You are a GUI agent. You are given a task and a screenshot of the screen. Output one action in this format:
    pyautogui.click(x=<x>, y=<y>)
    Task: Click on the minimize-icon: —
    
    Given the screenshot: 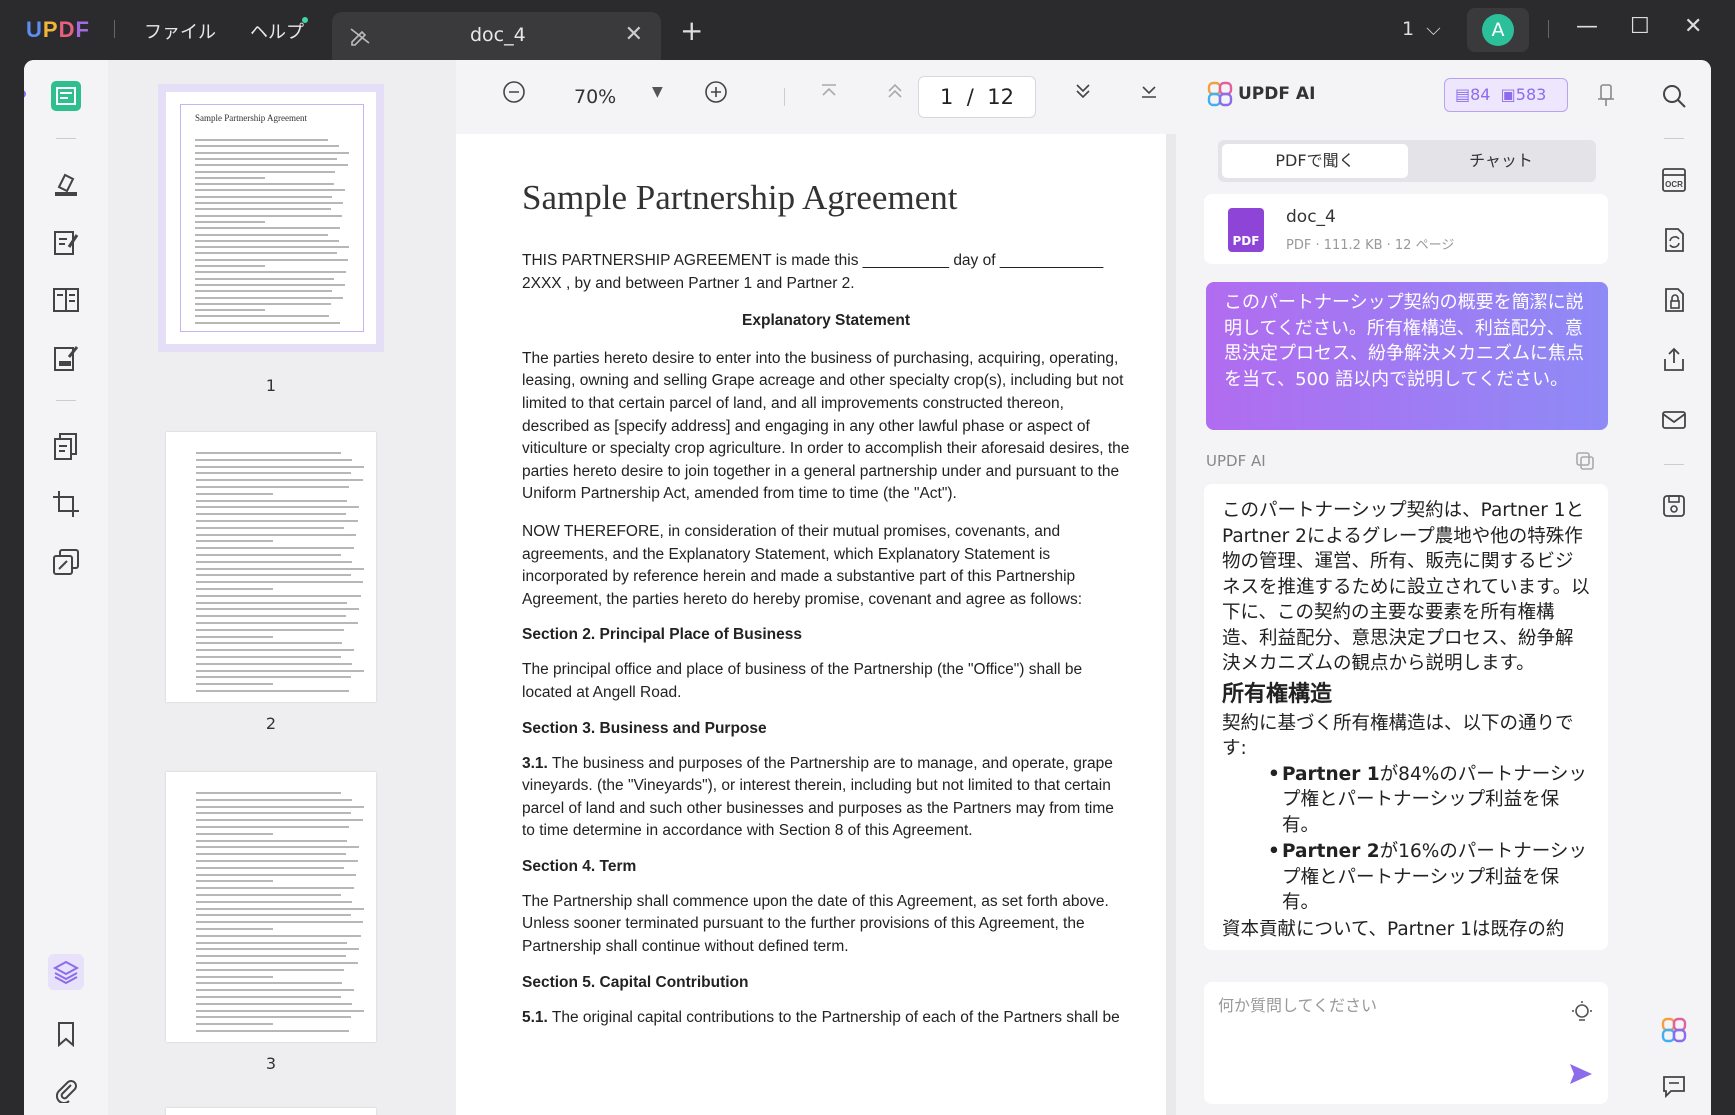 What is the action you would take?
    pyautogui.click(x=1587, y=26)
    